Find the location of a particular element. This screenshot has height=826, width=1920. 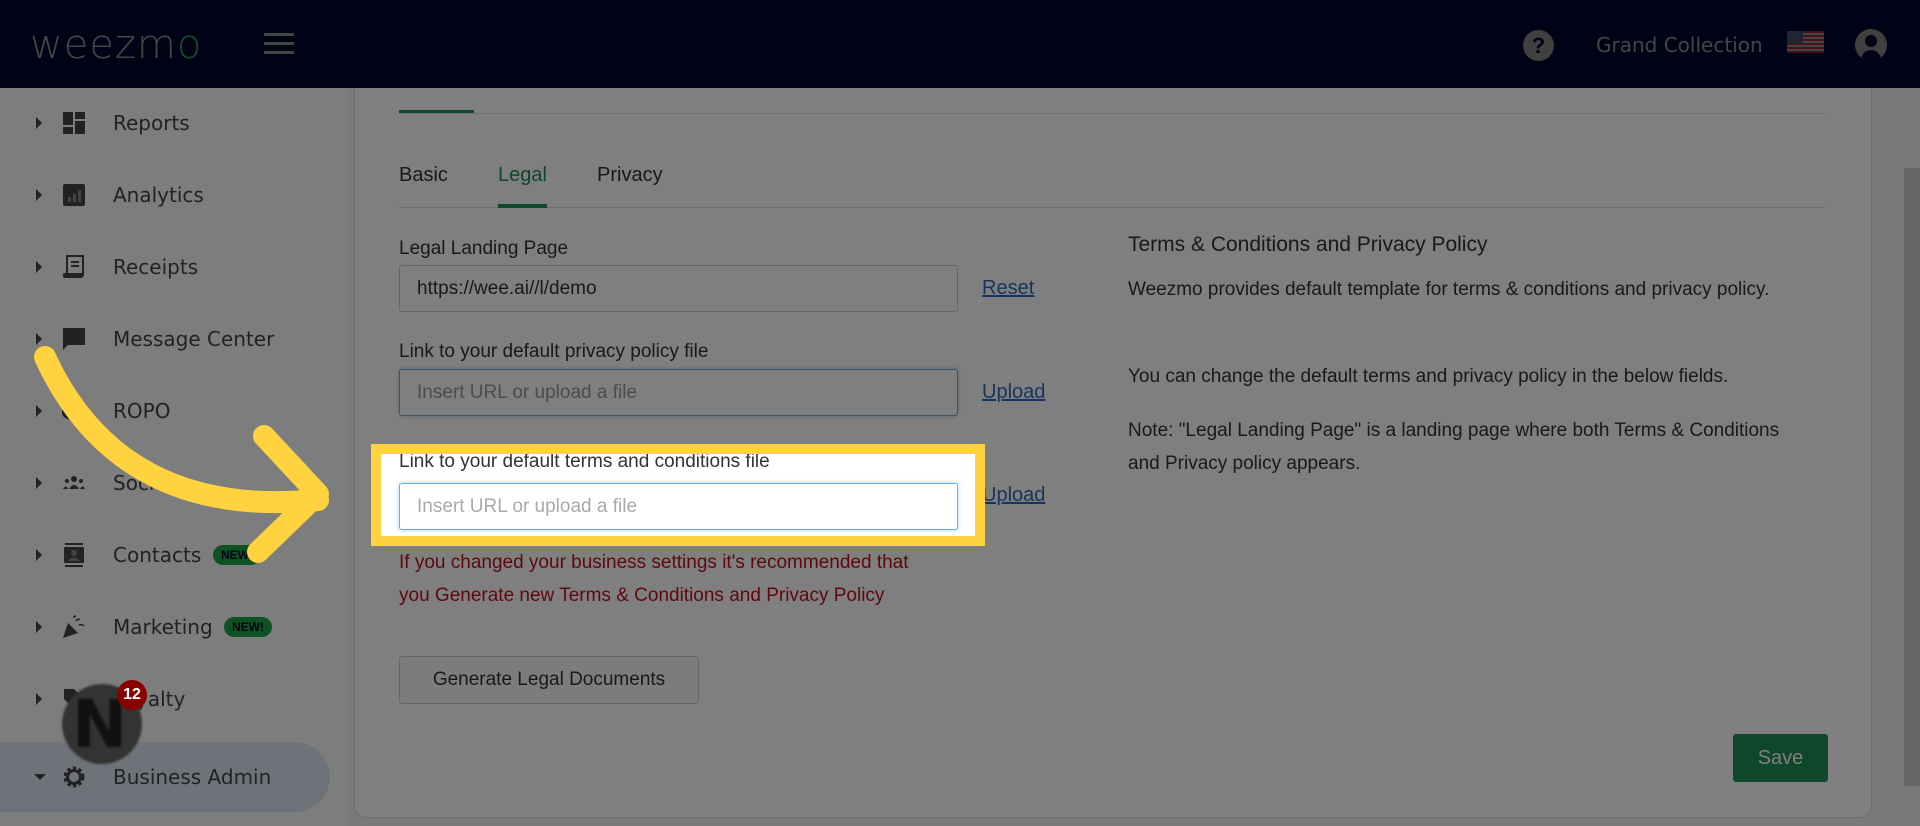

sidebar-item-social: Social is located at coordinates (165, 483).